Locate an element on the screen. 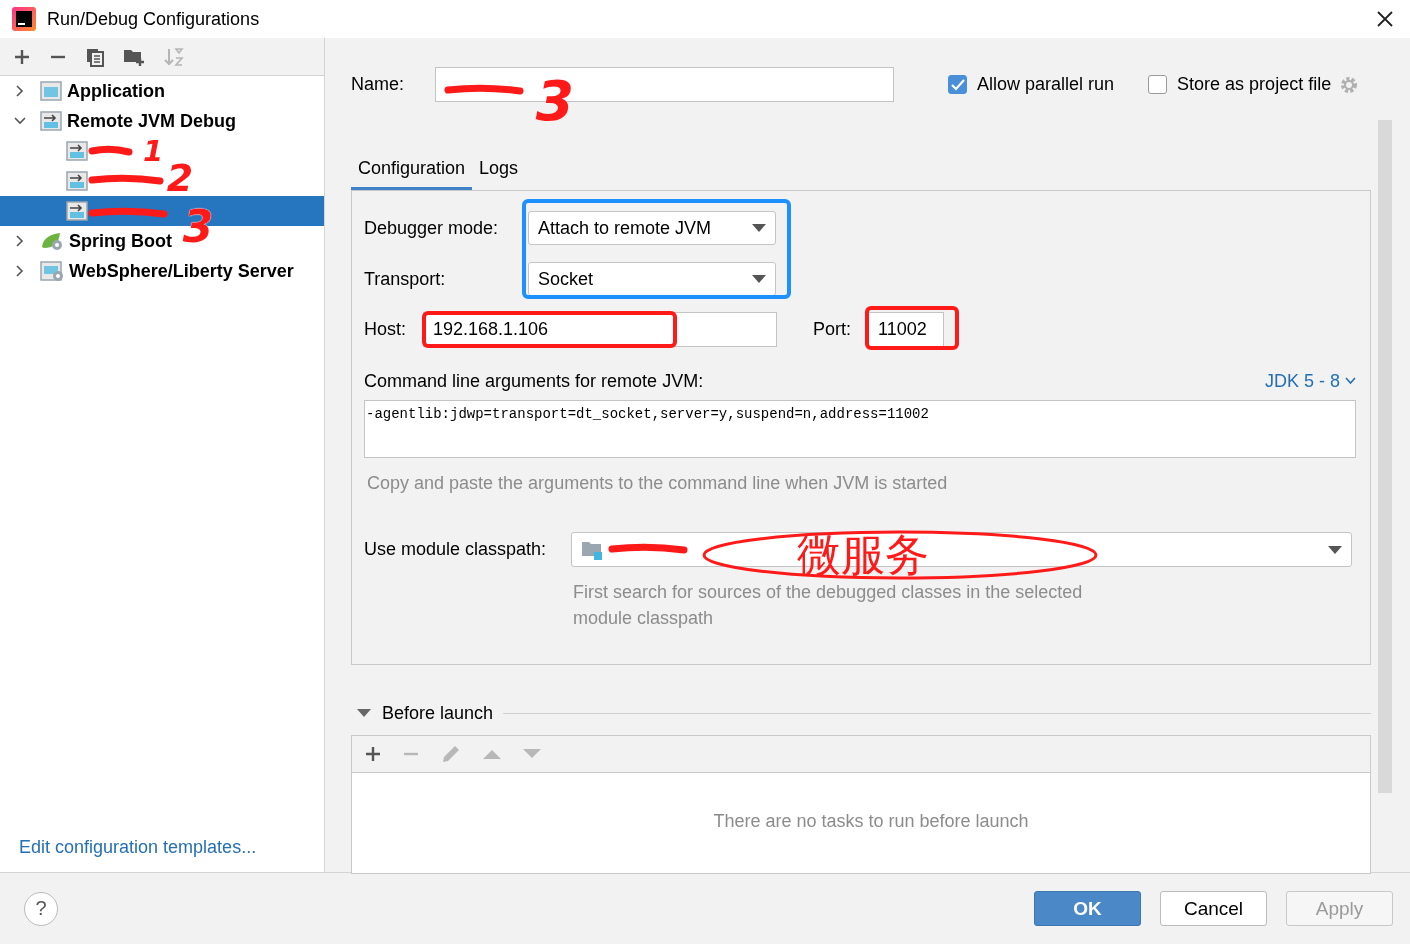 Image resolution: width=1410 pixels, height=944 pixels. checkbox-label: Allow parallel run is located at coordinates (1046, 84).